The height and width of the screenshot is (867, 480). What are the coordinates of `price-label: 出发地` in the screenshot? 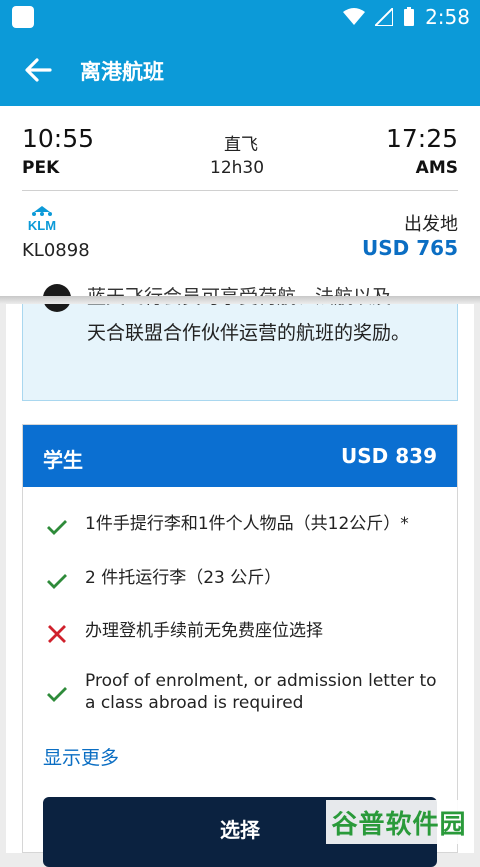 It's located at (431, 224).